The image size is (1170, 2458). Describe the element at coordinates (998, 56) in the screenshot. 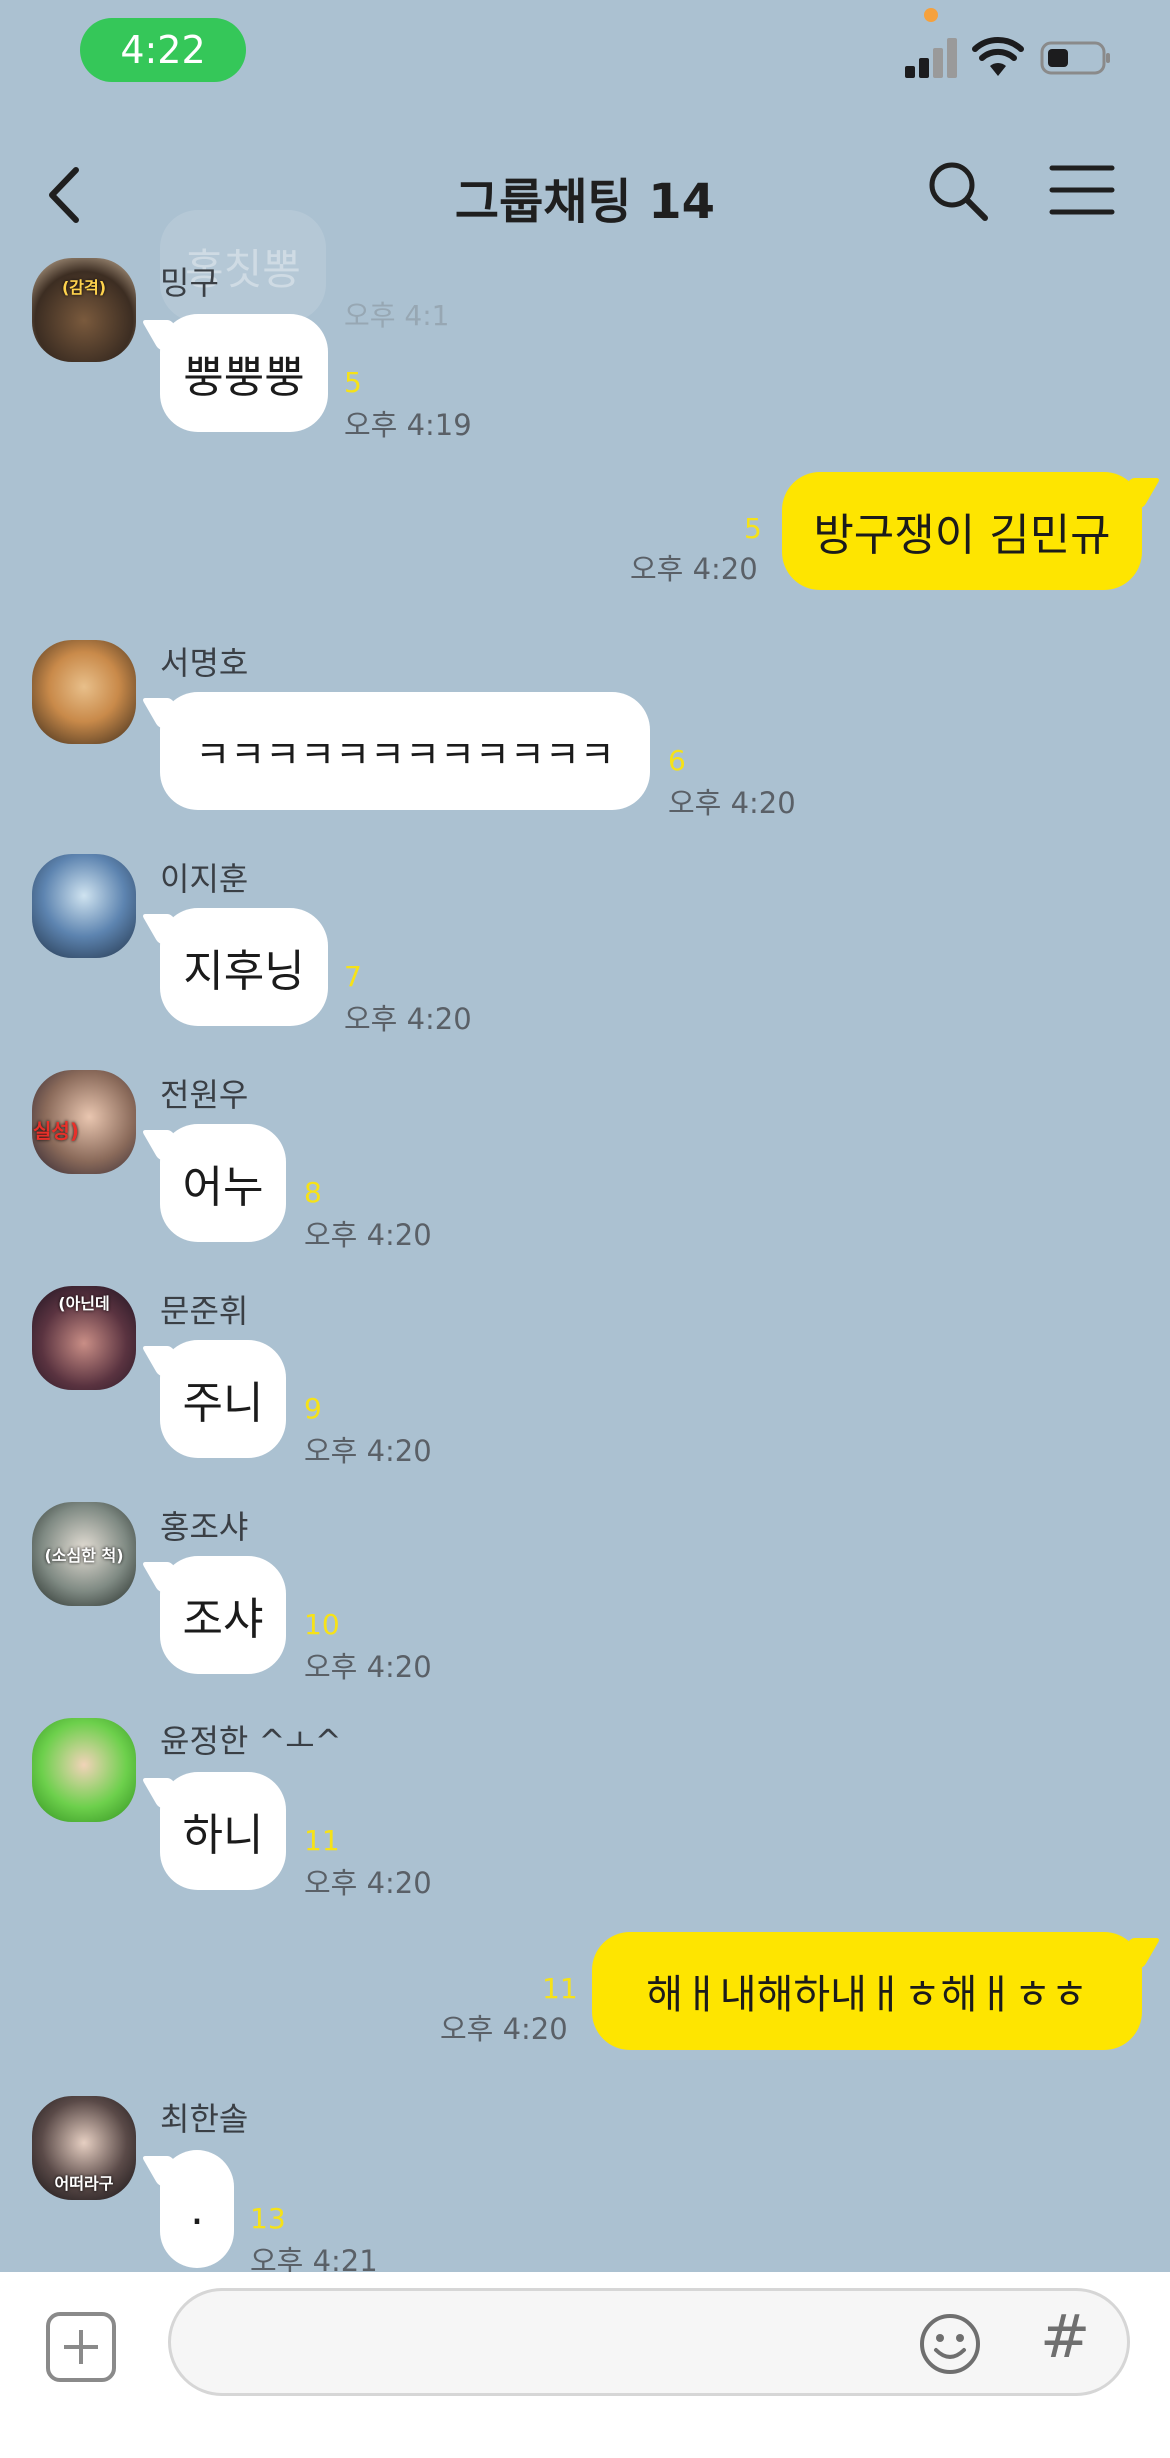

I see `wifi-icon` at that location.